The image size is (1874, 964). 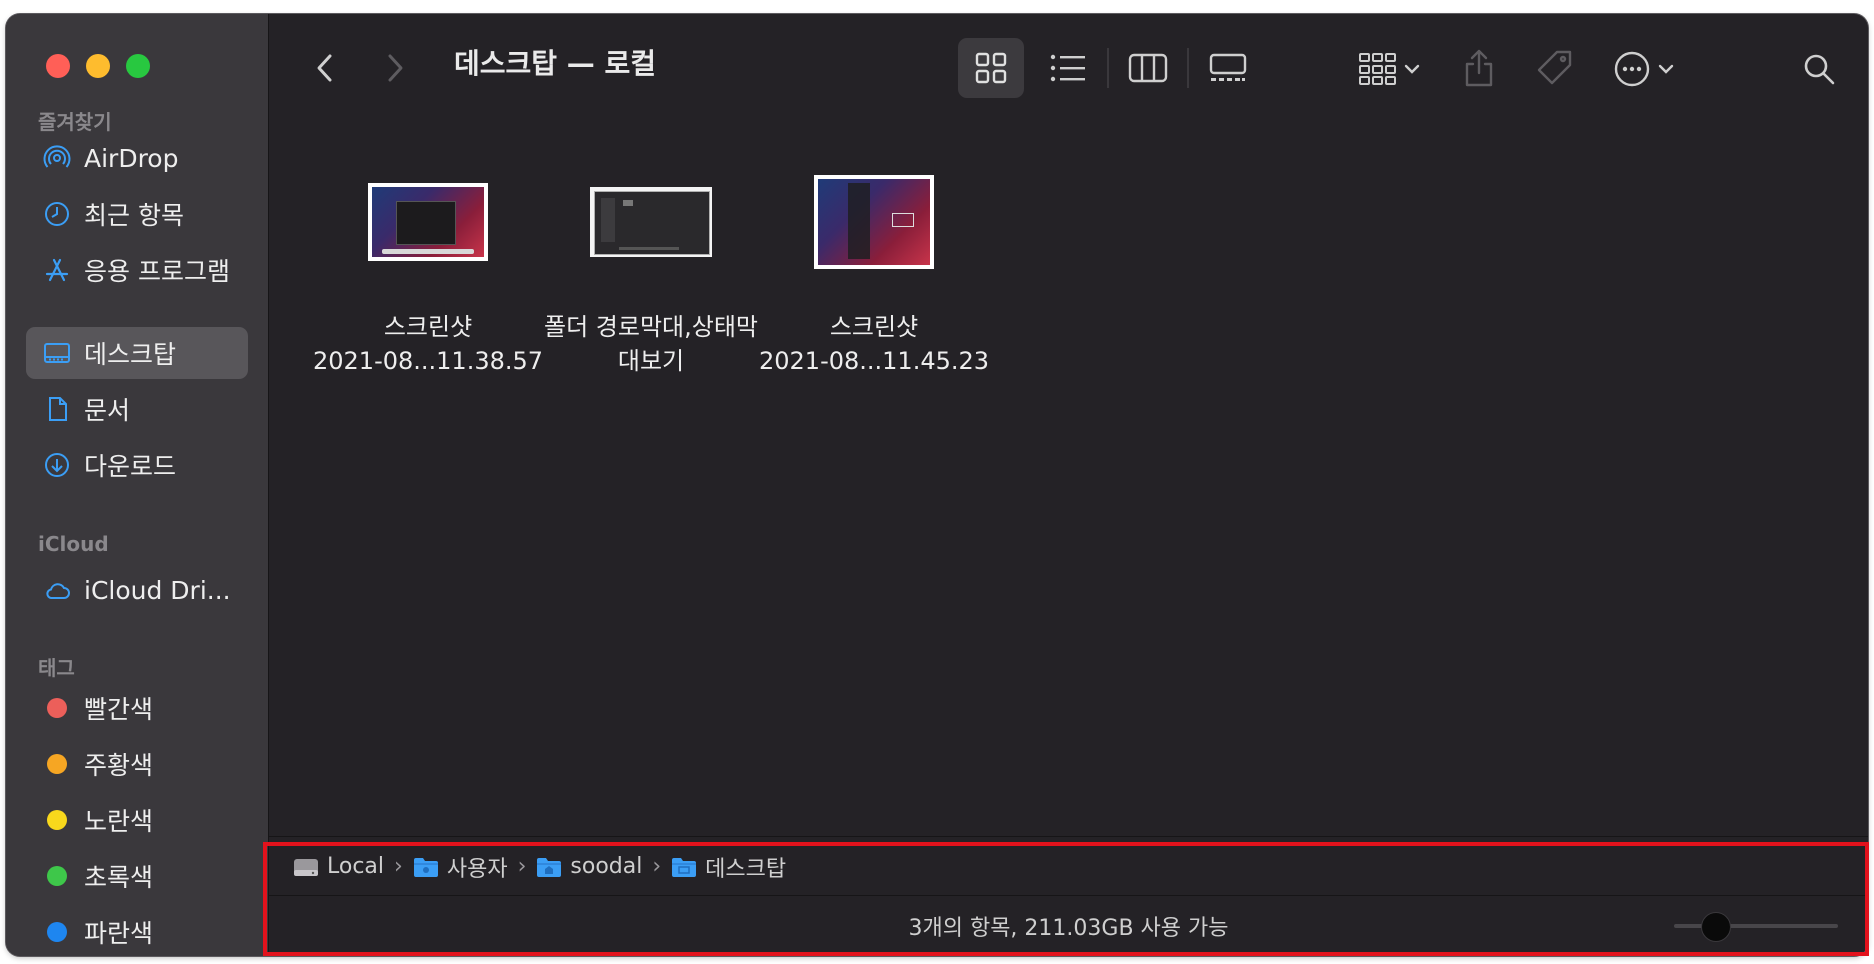 I want to click on path-bar: Local › 사용자 › soodal › 데스크탑, so click(x=1068, y=866).